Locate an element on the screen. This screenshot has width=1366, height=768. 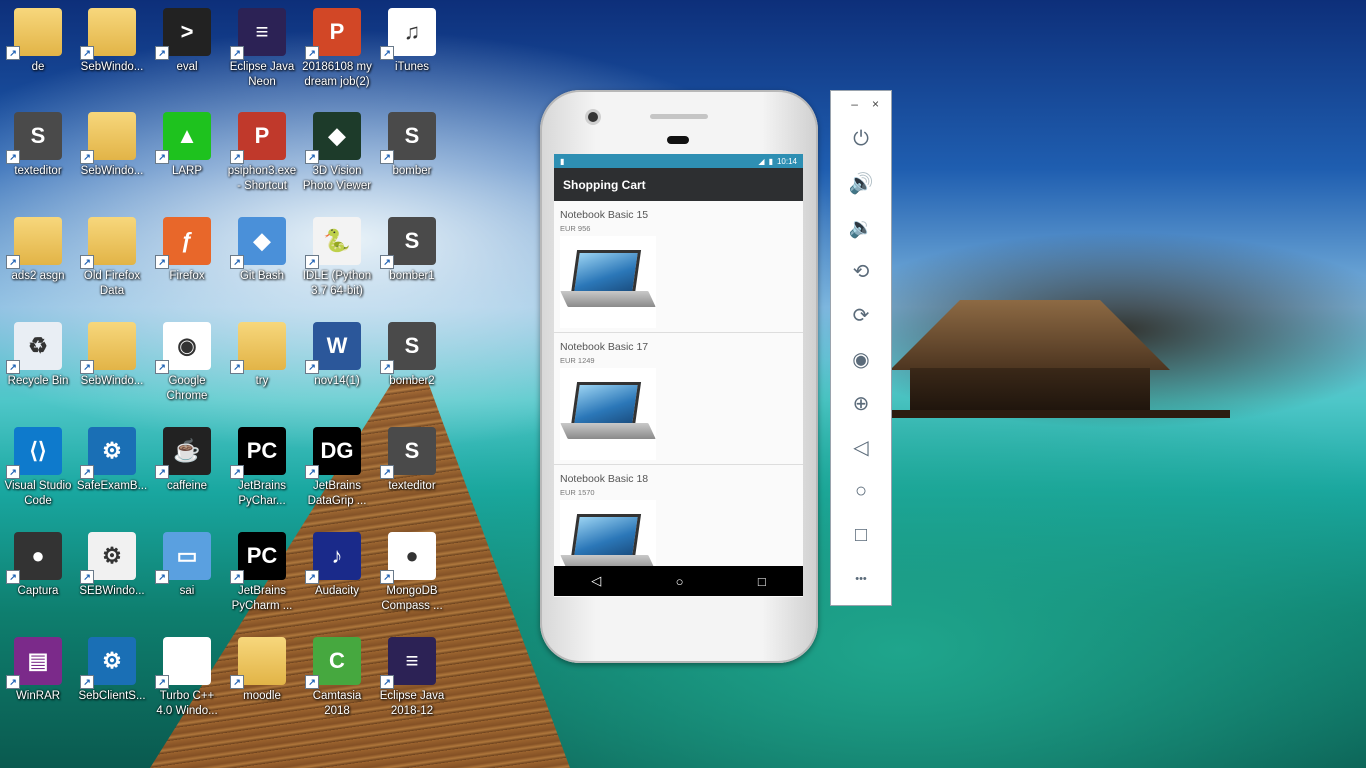
desktop-shortcut: ▲ ↗ LARP is located at coordinates (187, 145).